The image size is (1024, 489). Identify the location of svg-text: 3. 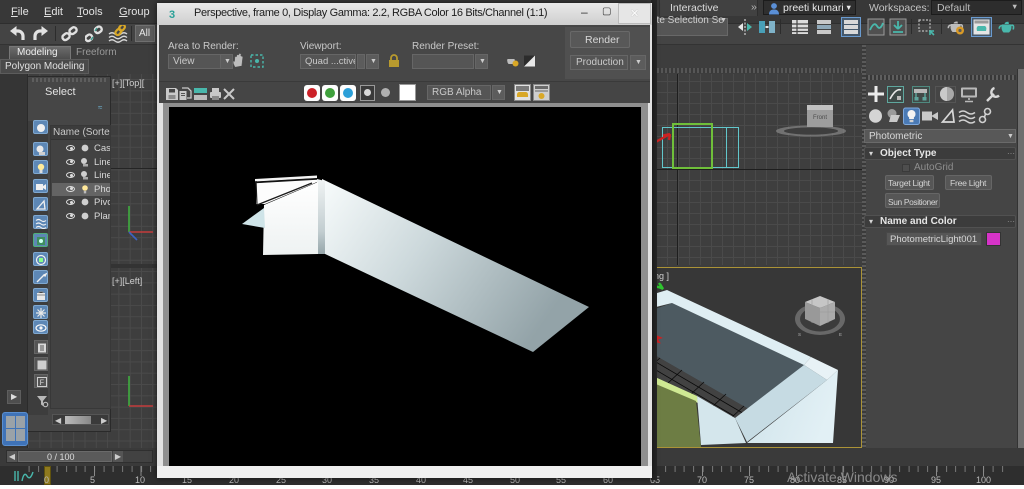
(172, 14).